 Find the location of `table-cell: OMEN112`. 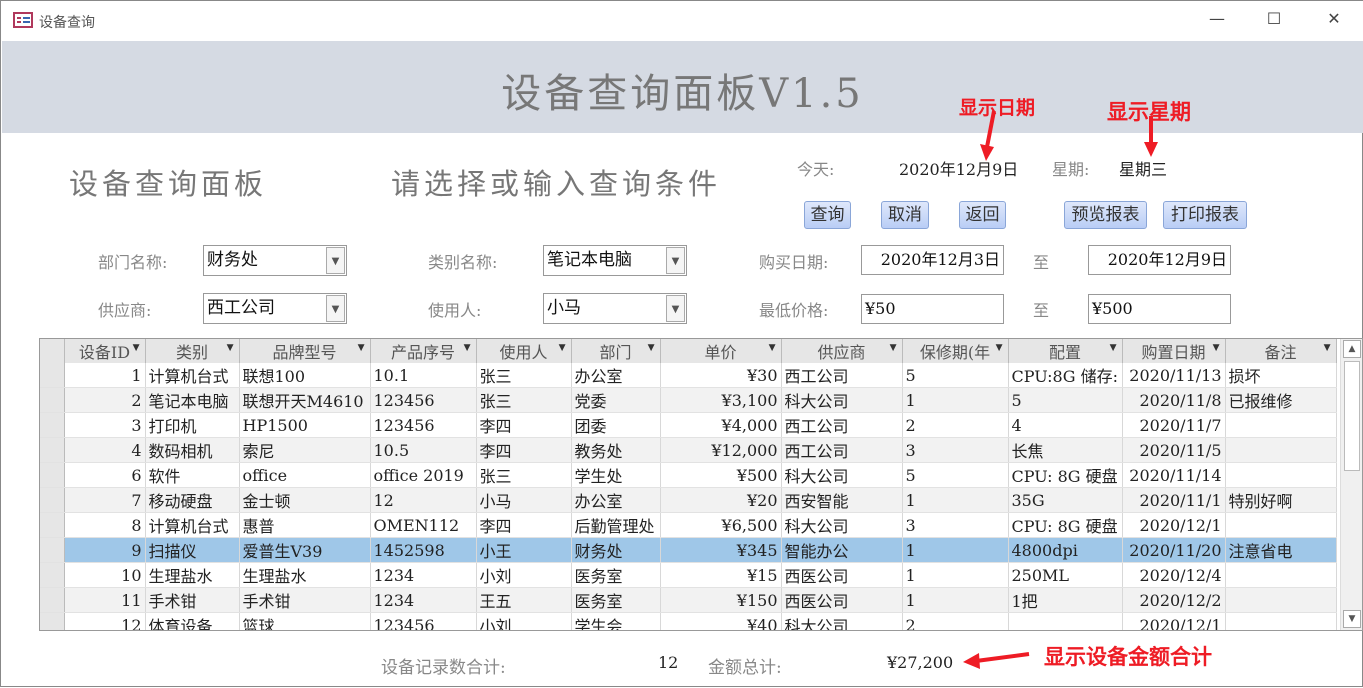

table-cell: OMEN112 is located at coordinates (423, 525).